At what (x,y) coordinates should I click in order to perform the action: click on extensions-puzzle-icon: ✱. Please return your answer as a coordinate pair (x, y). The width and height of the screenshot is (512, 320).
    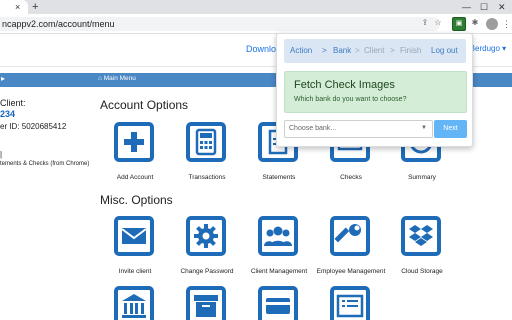
    Looking at the image, I should click on (475, 23).